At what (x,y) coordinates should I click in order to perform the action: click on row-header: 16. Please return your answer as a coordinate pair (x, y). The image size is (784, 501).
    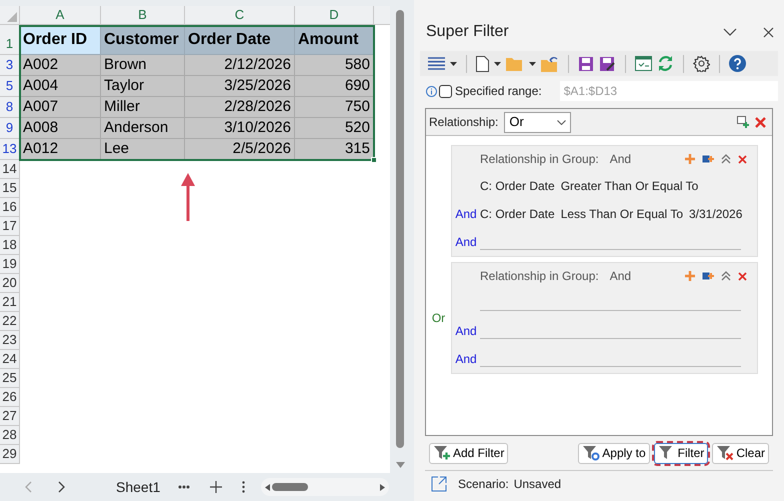
    Looking at the image, I should click on (10, 207).